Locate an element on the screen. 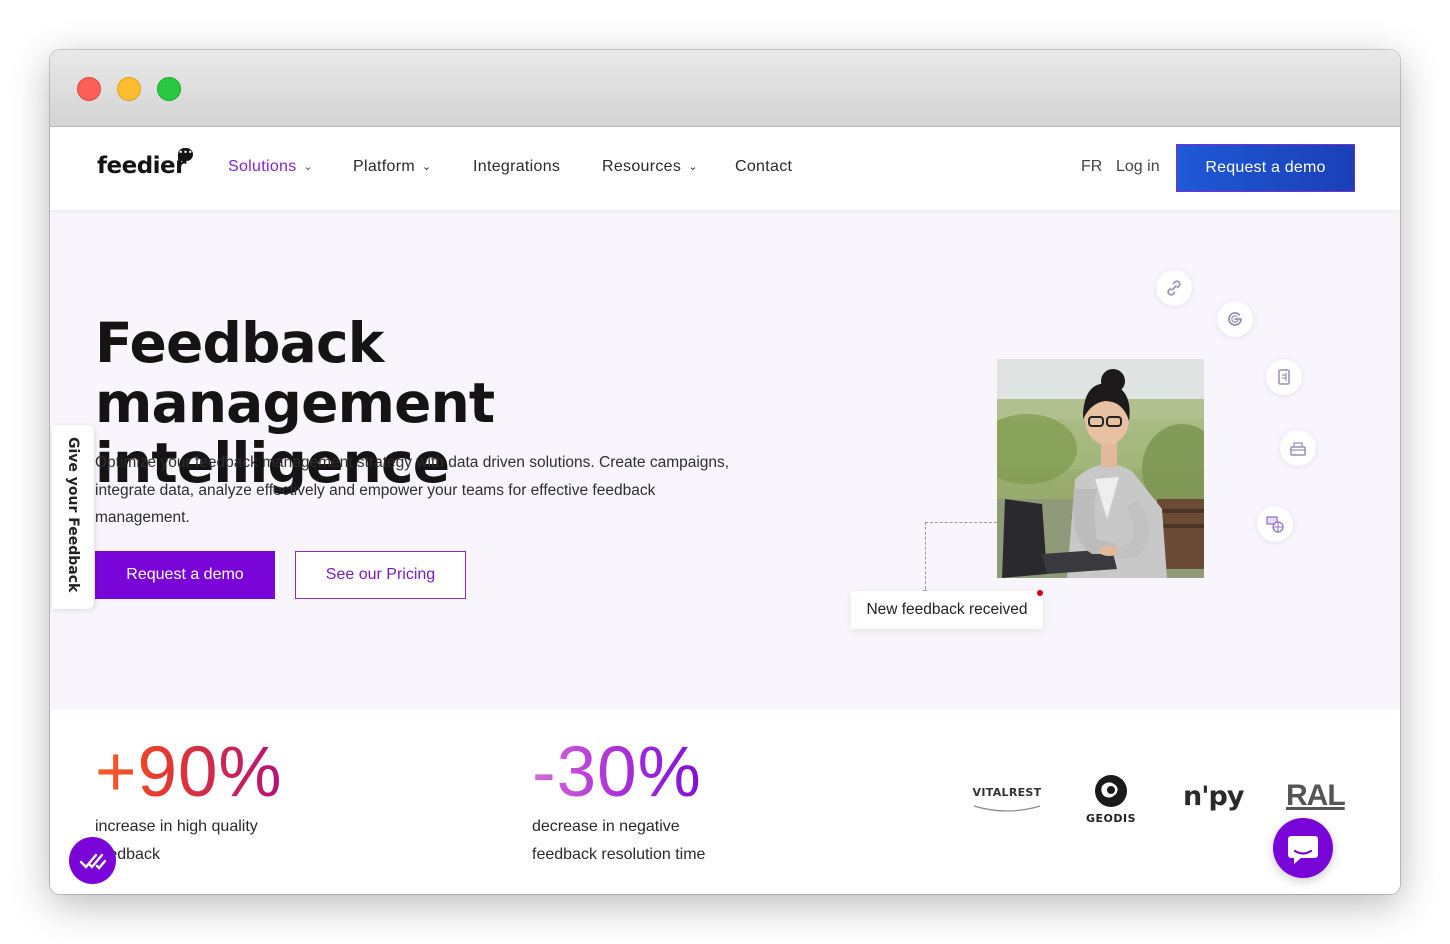 This screenshot has width=1450, height=944. nav-platform-label: Platform is located at coordinates (384, 166).